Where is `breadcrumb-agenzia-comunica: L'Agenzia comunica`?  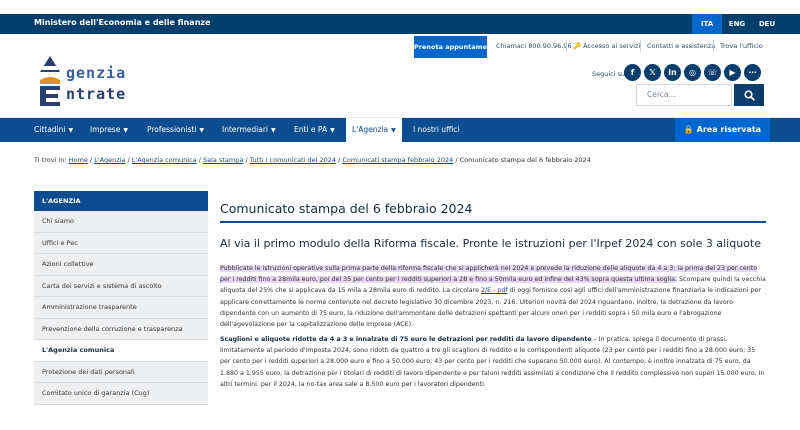 breadcrumb-agenzia-comunica: L'Agenzia comunica is located at coordinates (164, 160).